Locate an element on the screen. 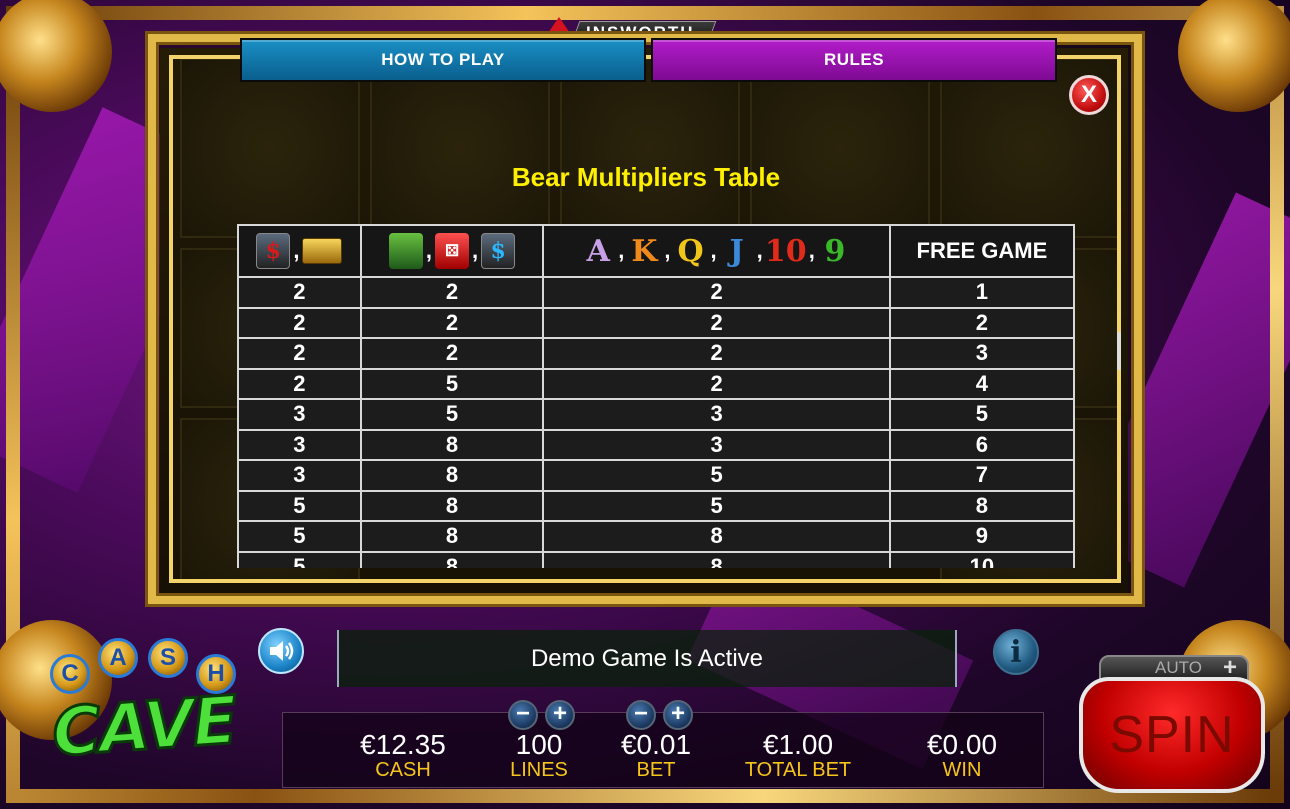 The height and width of the screenshot is (809, 1290). bet-minus-button: − is located at coordinates (641, 715).